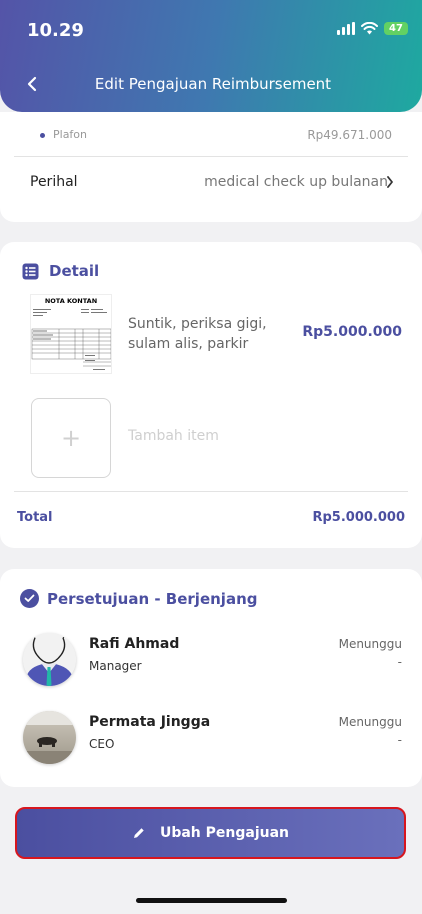  What do you see at coordinates (224, 833) in the screenshot?
I see `edit-submission-label: Ubah Pengajuan` at bounding box center [224, 833].